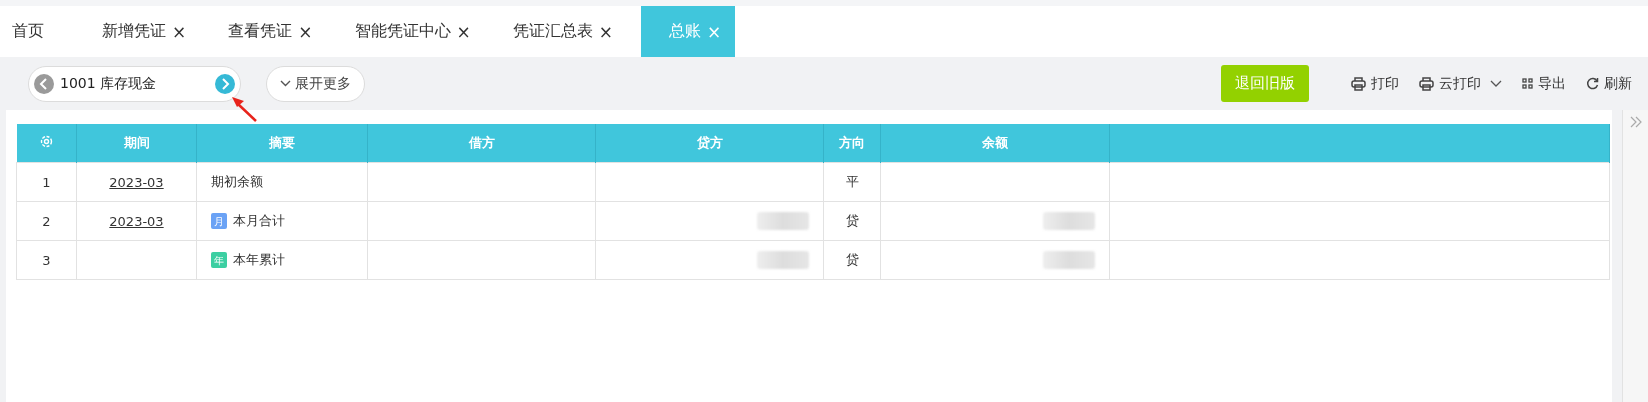 Image resolution: width=1648 pixels, height=402 pixels. Describe the element at coordinates (481, 142) in the screenshot. I see `column-header: 借方` at that location.